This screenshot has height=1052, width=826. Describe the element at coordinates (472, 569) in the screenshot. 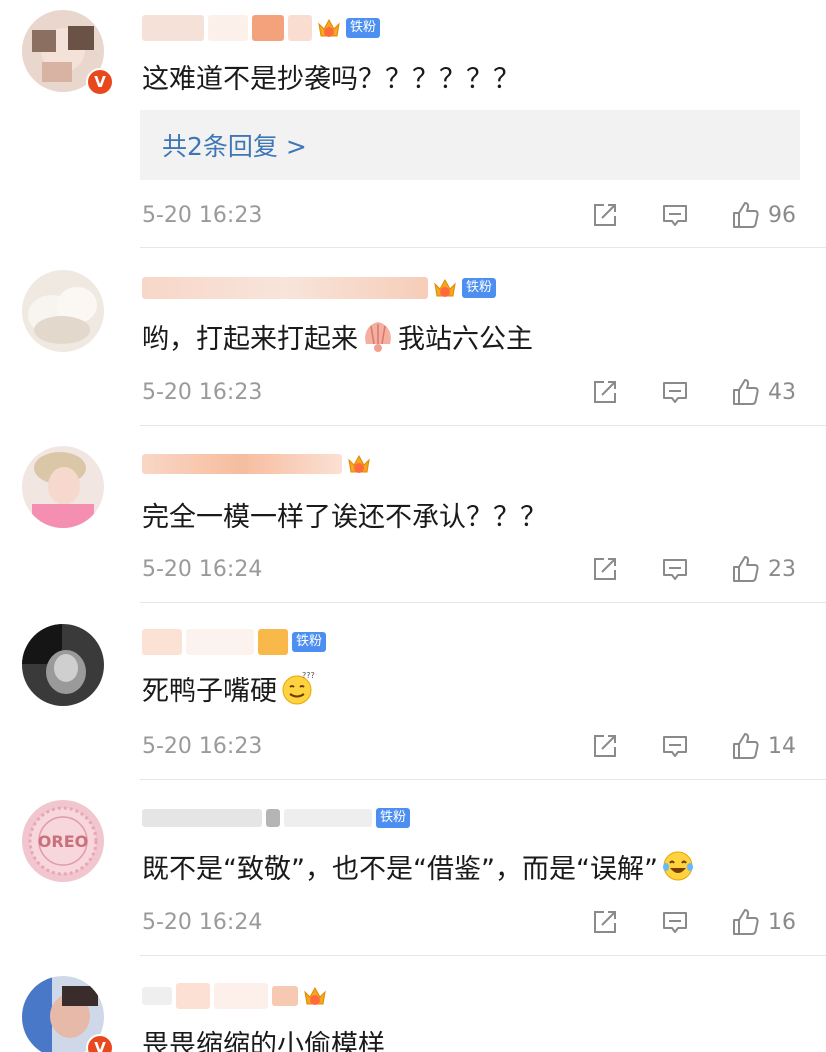

I see `comment-meta: 5-20 16:24 23` at that location.